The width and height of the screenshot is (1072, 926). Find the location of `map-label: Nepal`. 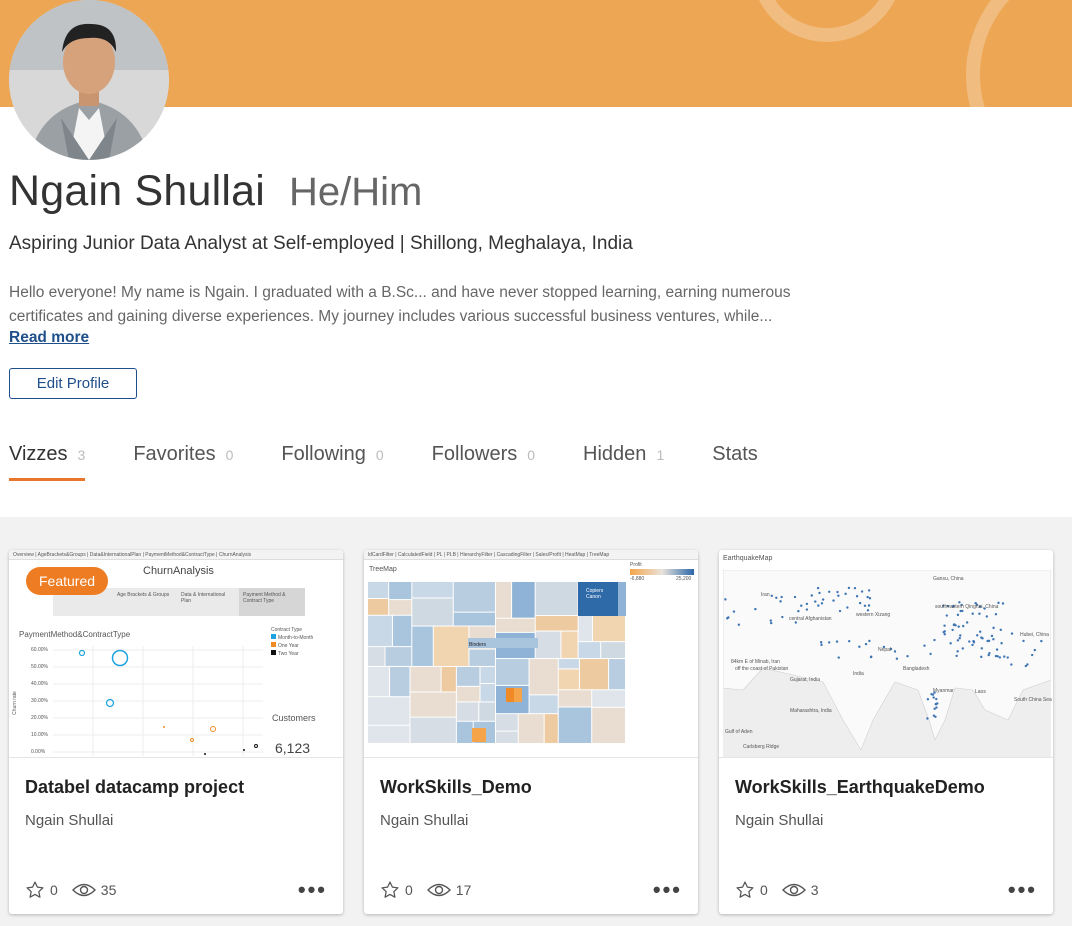

map-label: Nepal is located at coordinates (885, 650).